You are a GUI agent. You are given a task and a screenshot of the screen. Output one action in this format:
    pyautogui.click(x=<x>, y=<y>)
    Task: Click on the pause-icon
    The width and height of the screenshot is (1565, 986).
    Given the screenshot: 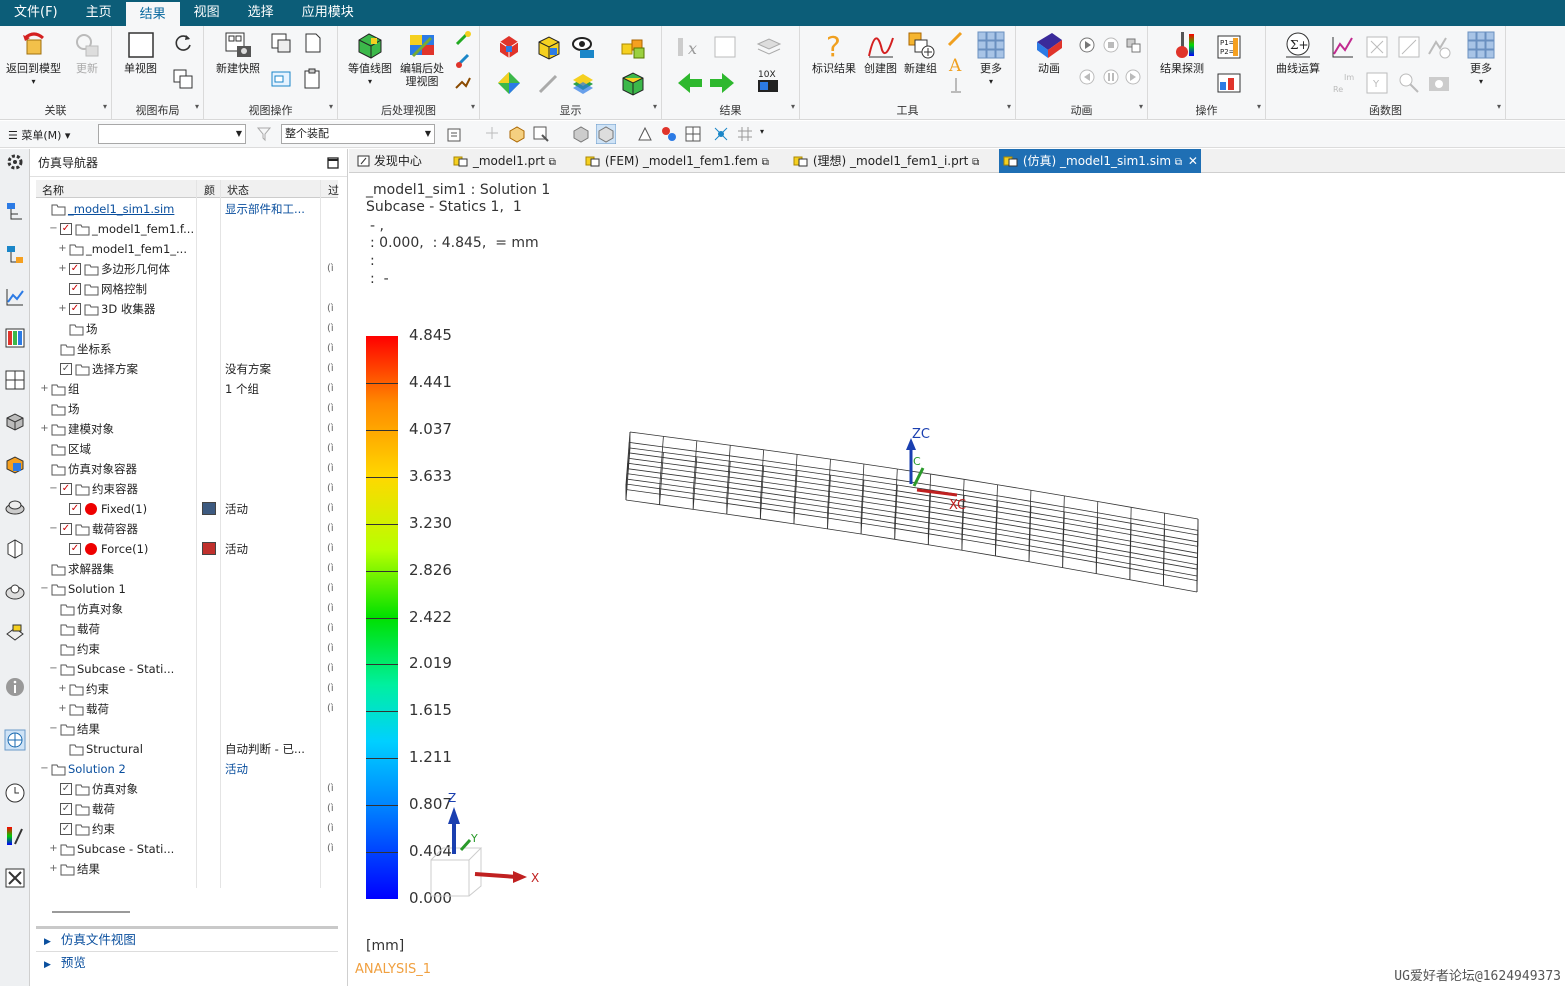 What is the action you would take?
    pyautogui.click(x=1111, y=77)
    